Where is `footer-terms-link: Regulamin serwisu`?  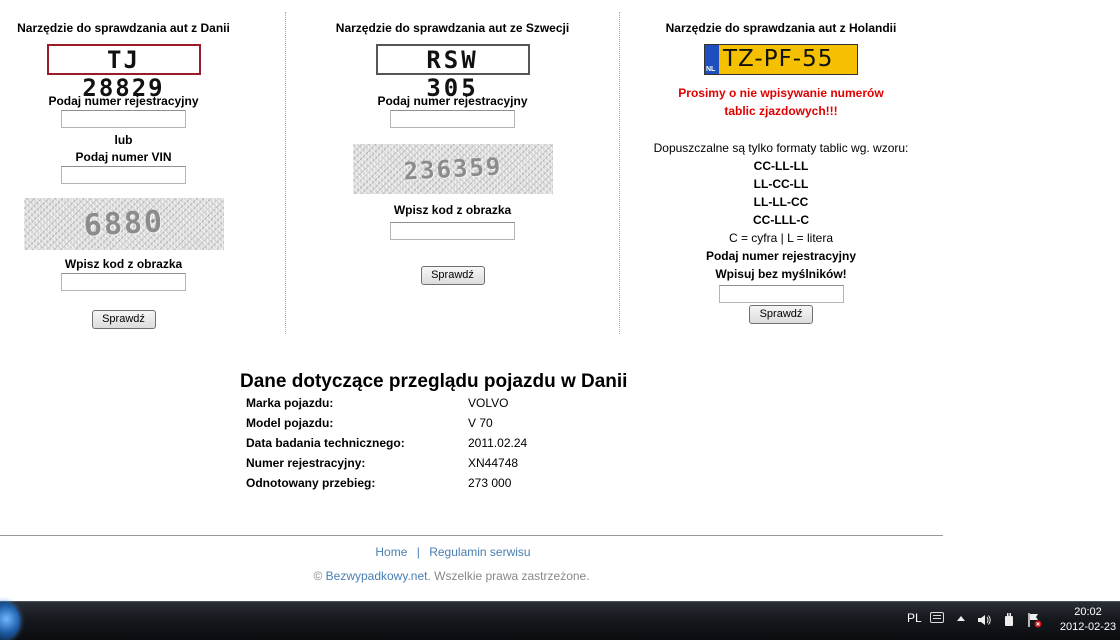 footer-terms-link: Regulamin serwisu is located at coordinates (479, 552).